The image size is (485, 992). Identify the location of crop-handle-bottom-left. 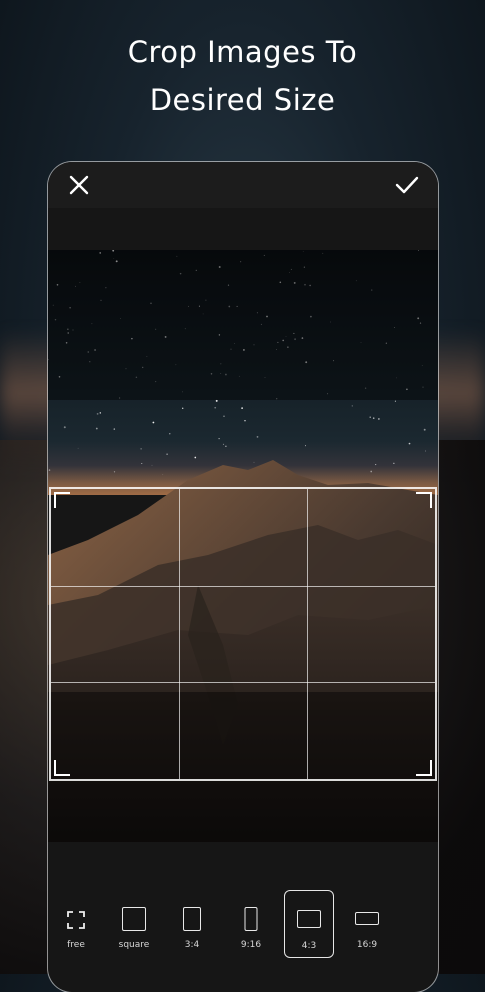
(62, 768).